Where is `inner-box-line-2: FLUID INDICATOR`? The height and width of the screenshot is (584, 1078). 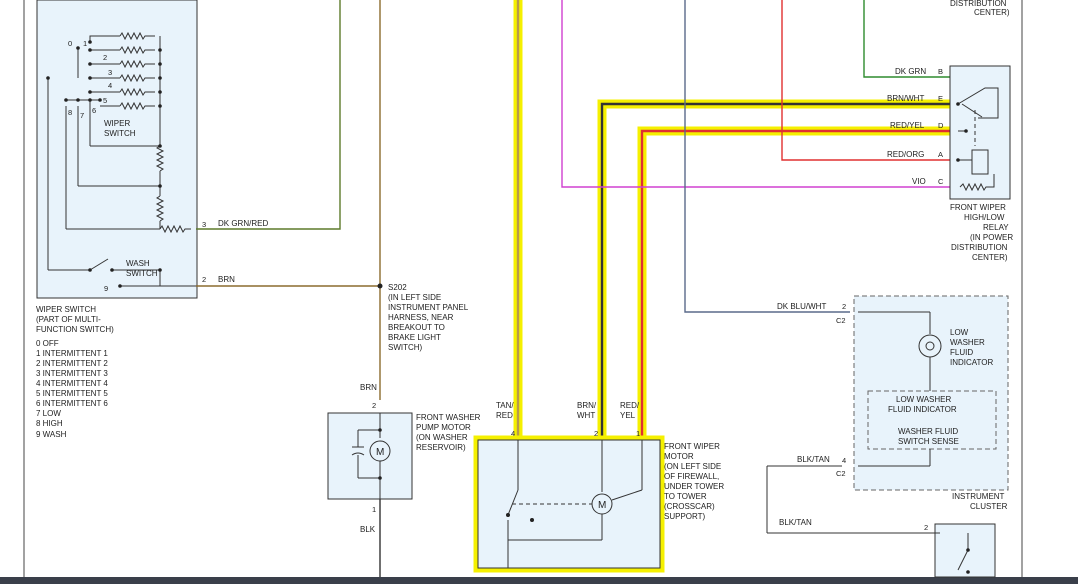
inner-box-line-2: FLUID INDICATOR is located at coordinates (922, 409).